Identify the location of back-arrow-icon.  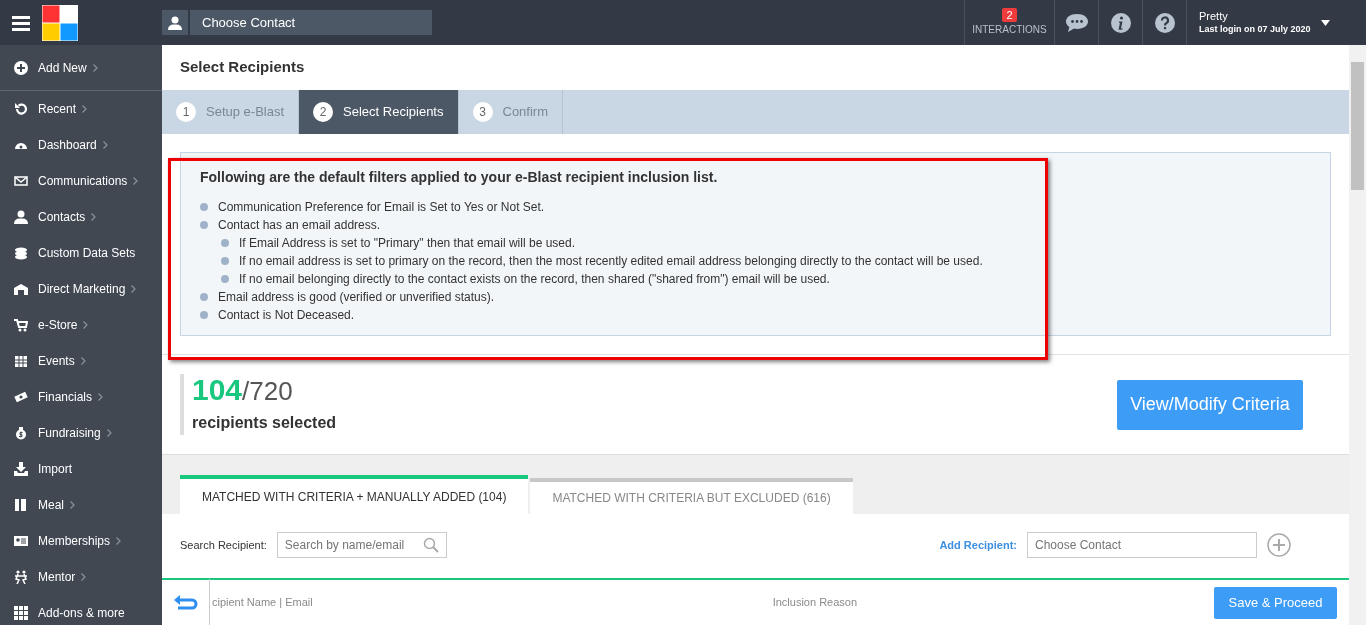
(185, 602).